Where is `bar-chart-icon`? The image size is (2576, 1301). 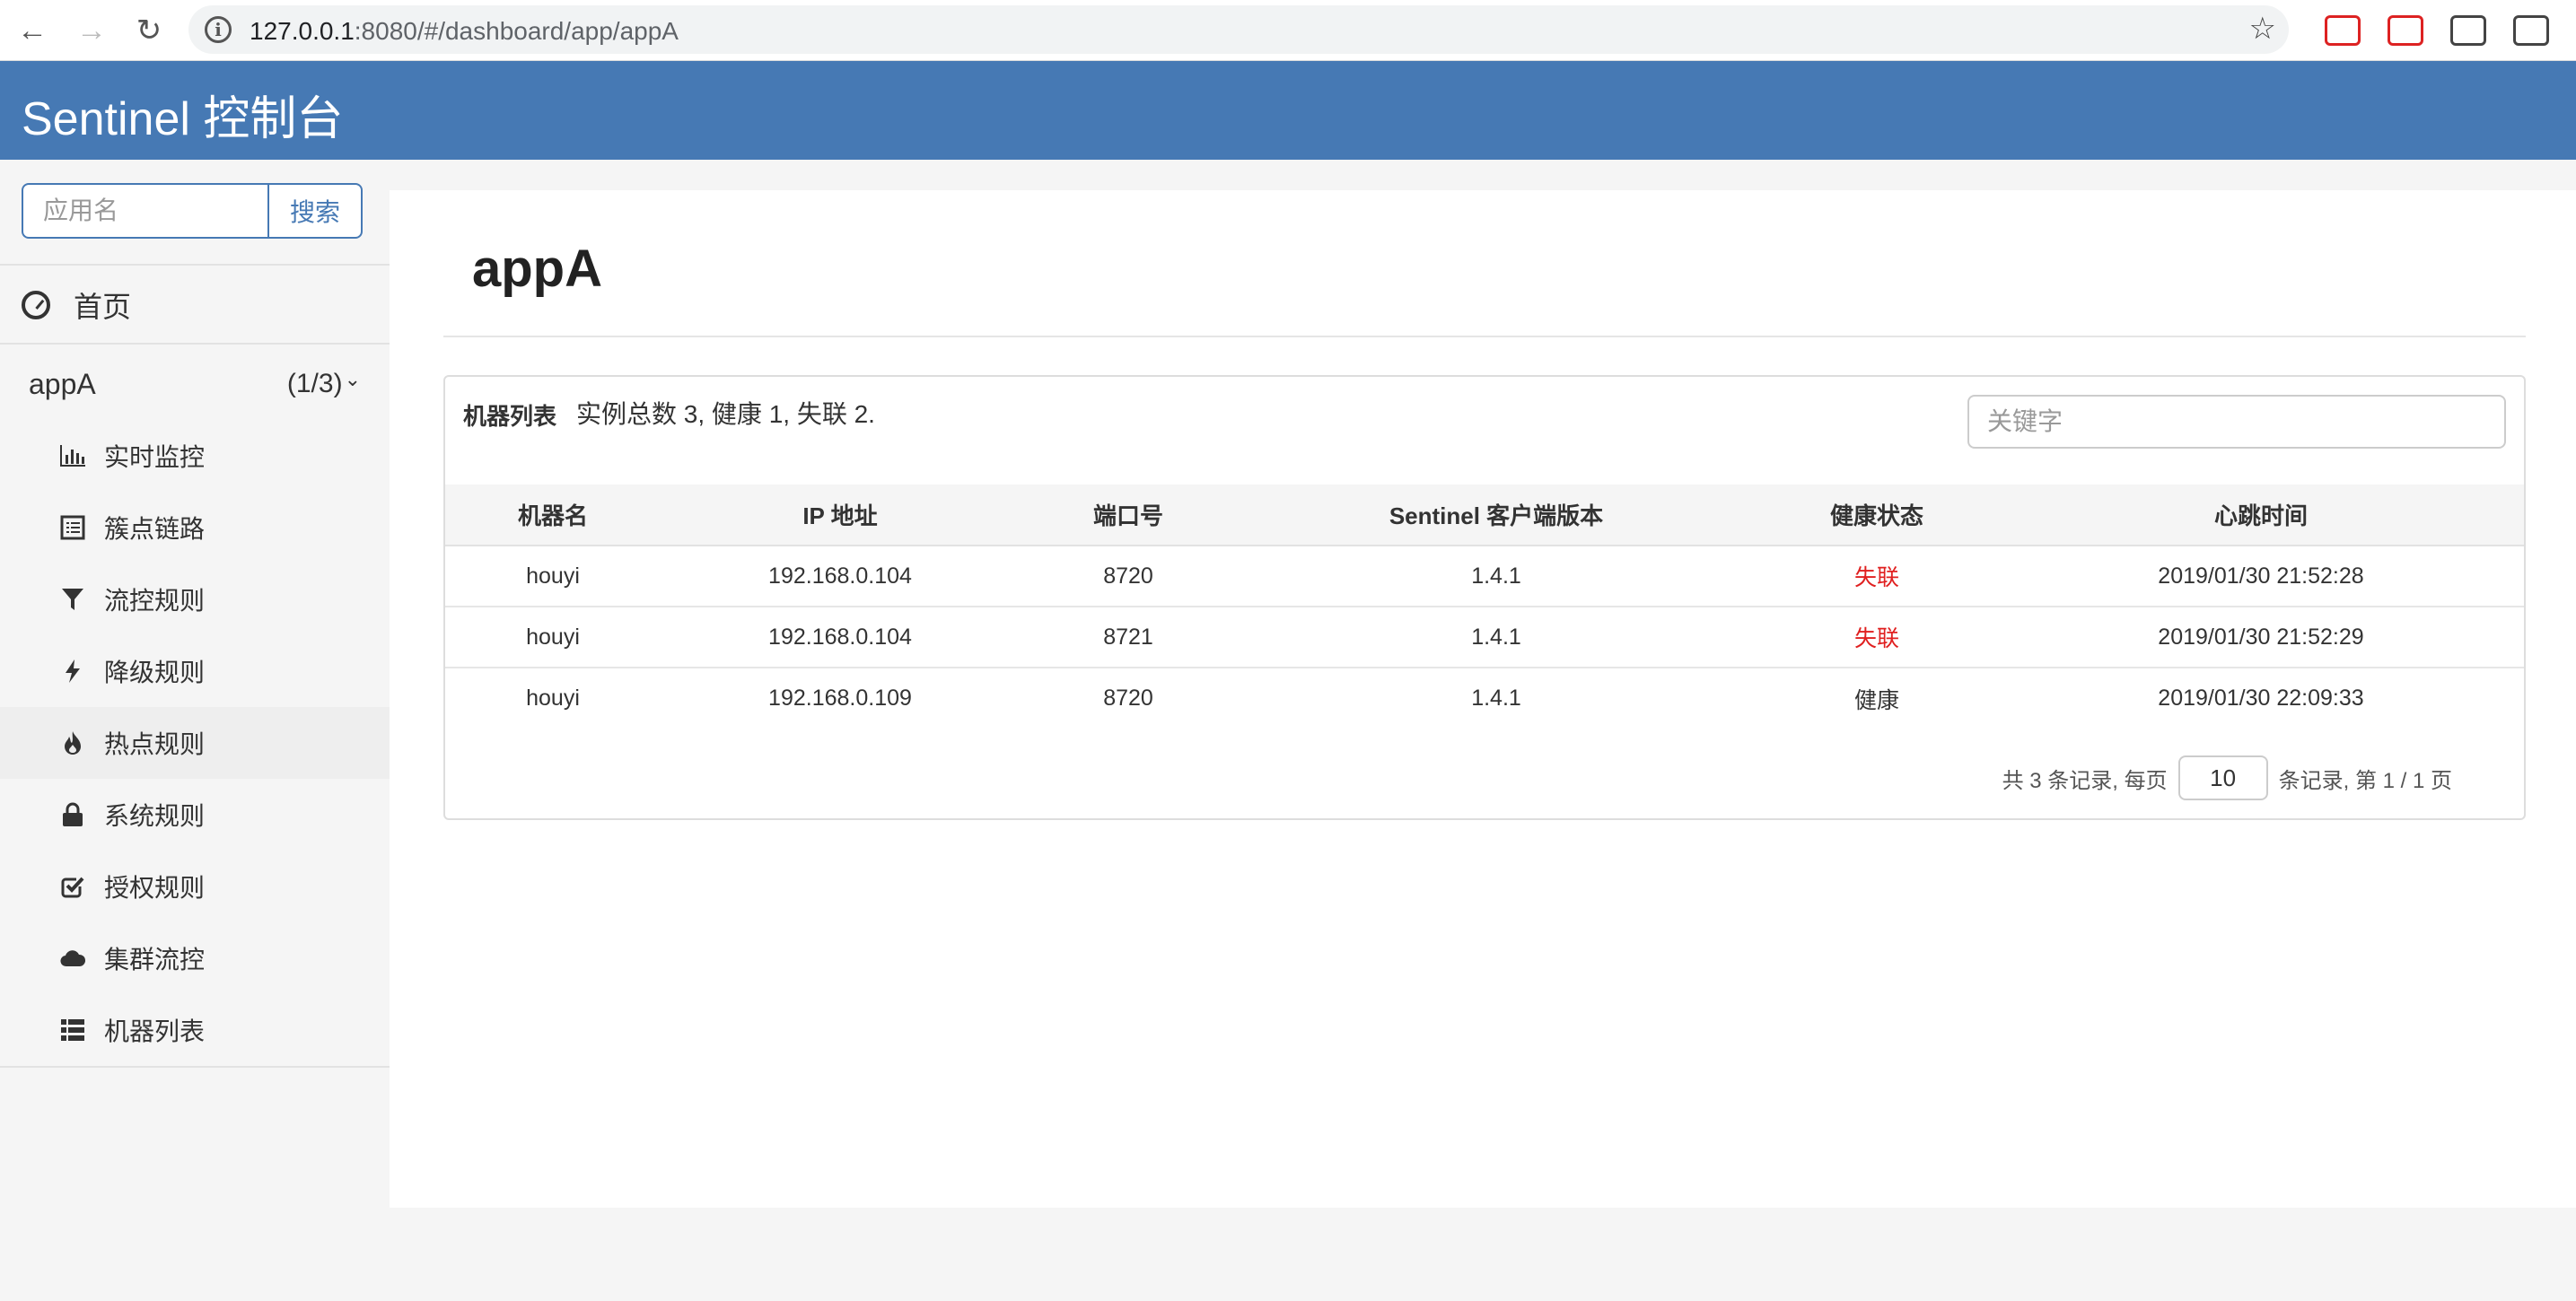
bar-chart-icon is located at coordinates (72, 455).